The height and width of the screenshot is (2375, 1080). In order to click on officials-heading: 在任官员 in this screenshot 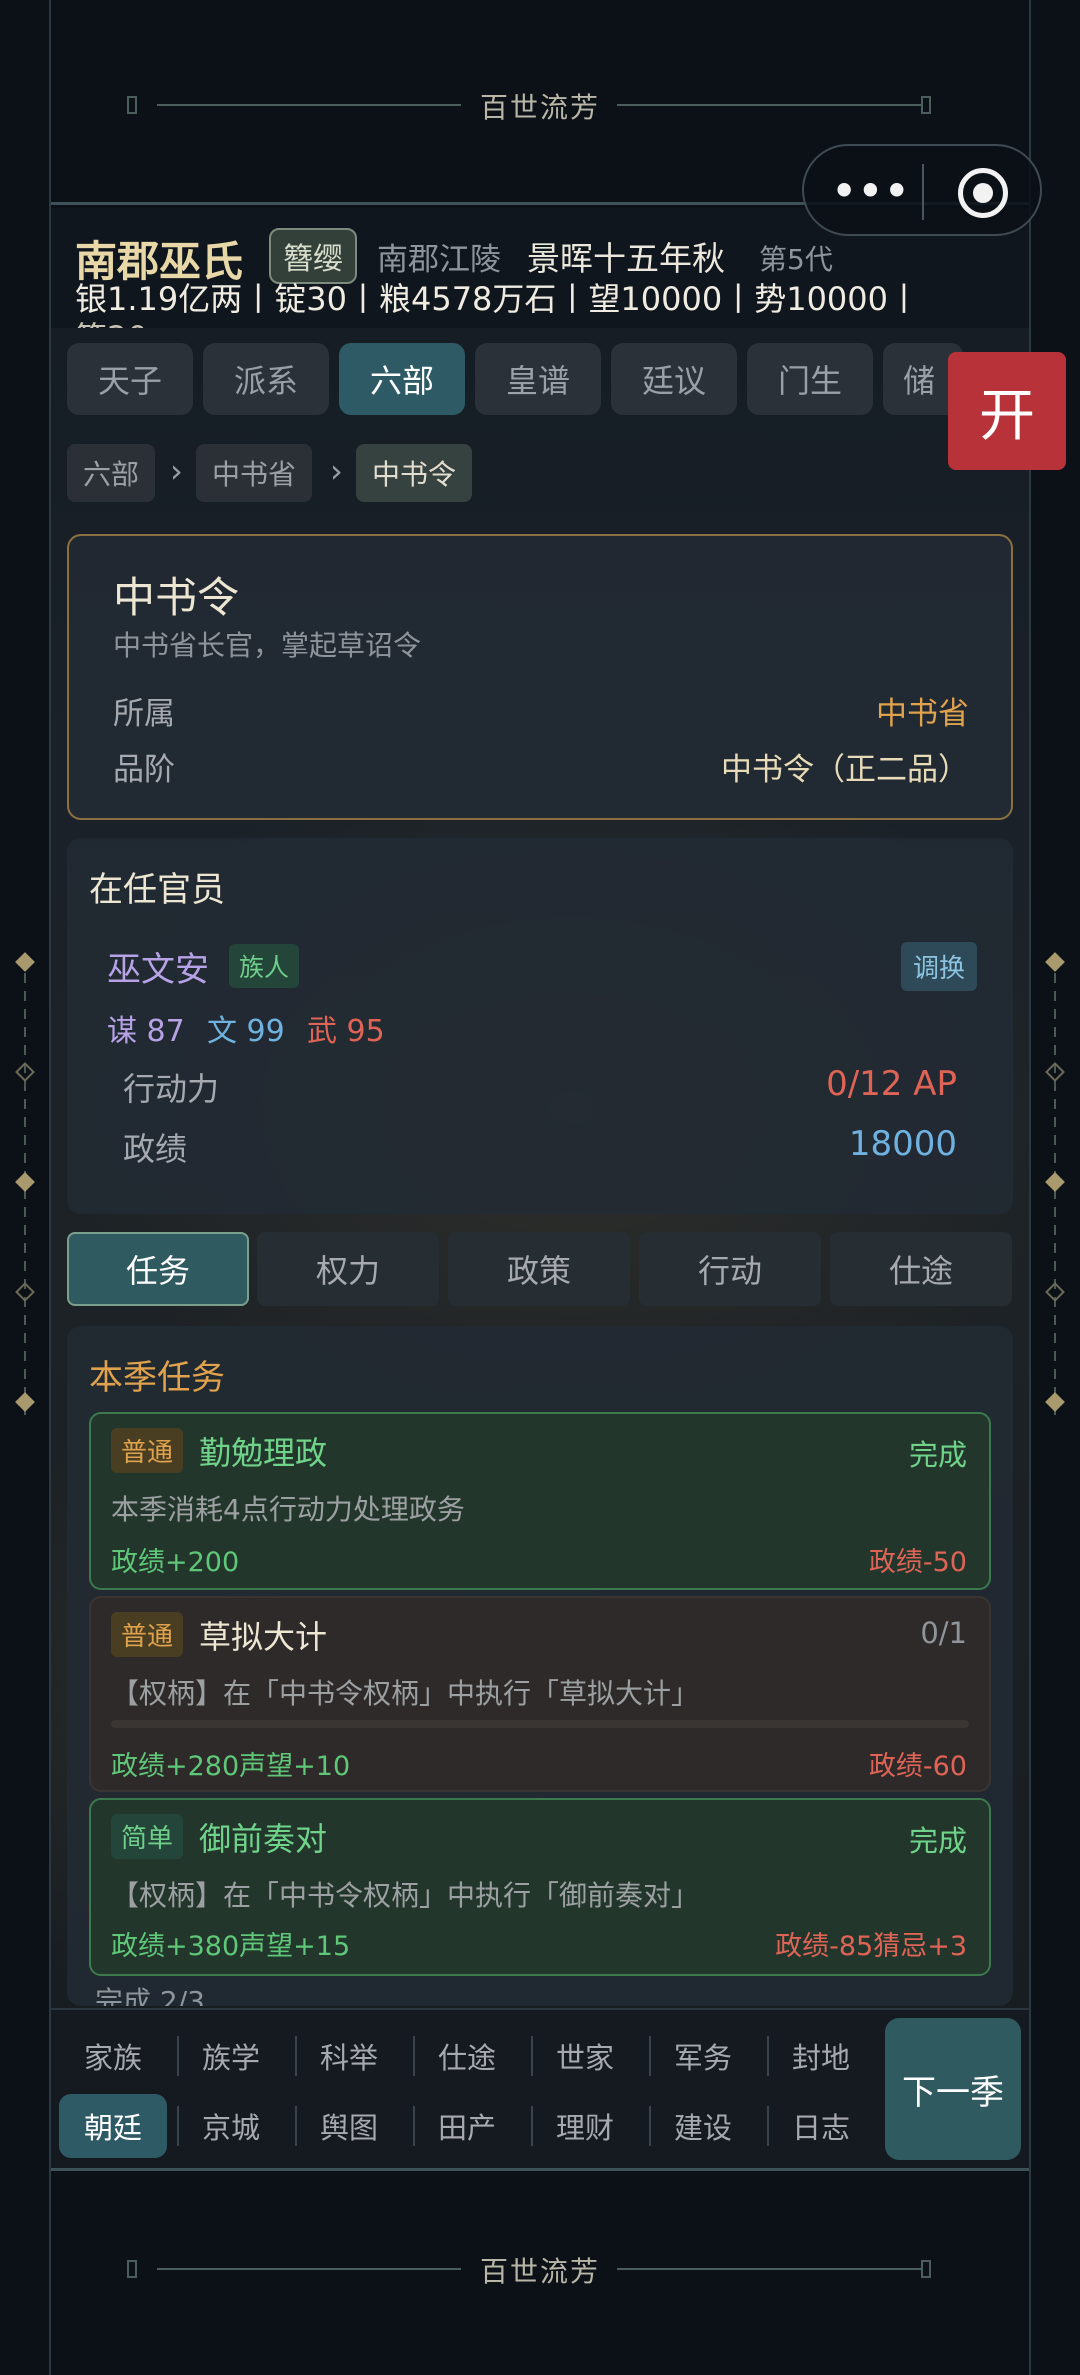, I will do `click(157, 890)`.